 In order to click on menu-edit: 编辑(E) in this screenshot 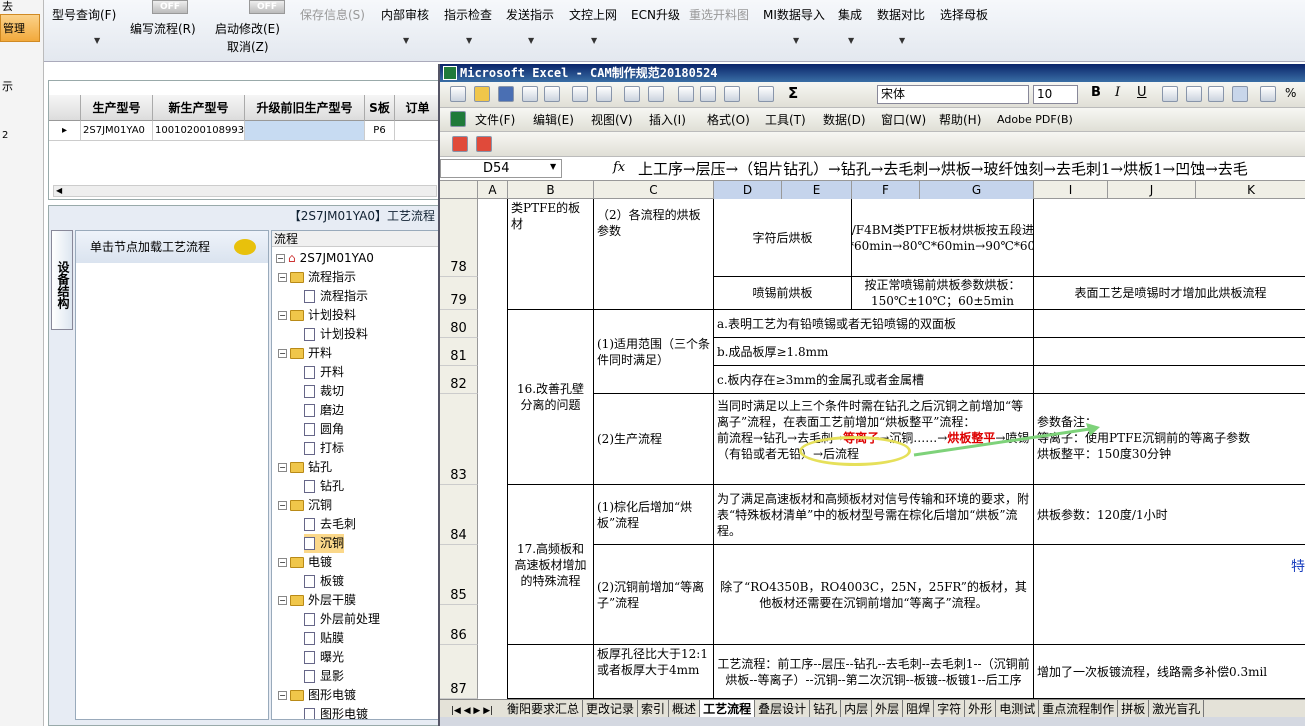, I will do `click(553, 120)`.